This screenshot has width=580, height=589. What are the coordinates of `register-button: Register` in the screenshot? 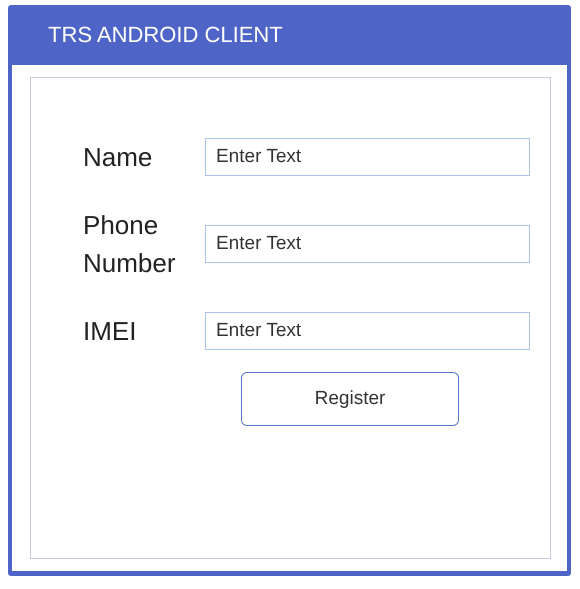 It's located at (350, 399).